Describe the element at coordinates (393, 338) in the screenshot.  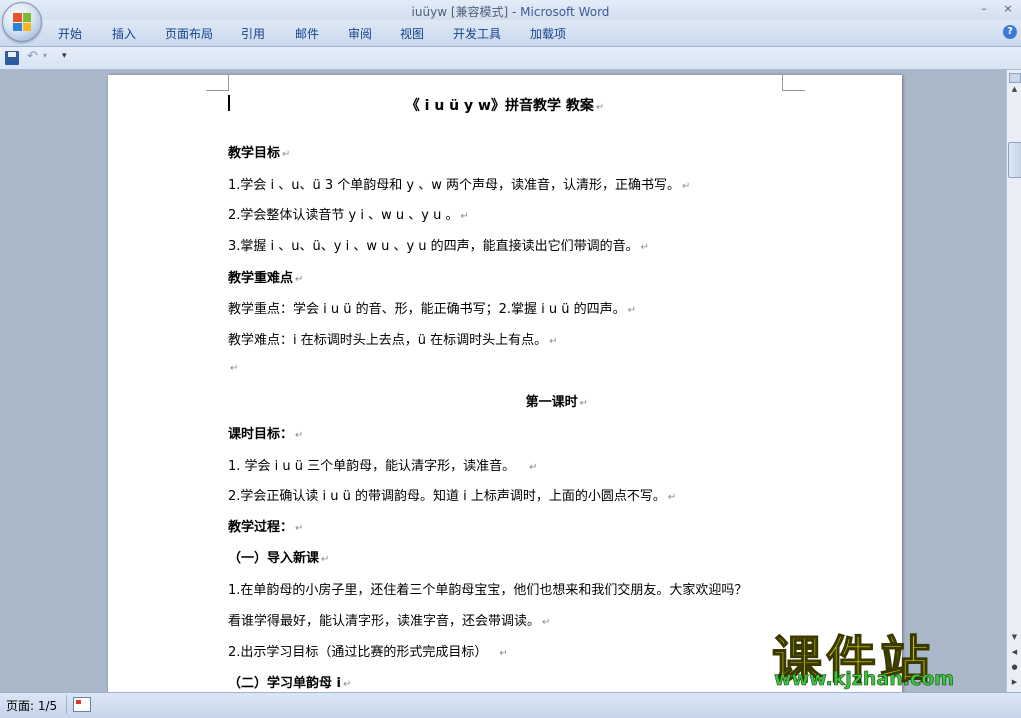
I see `paragraph: 教学难点：i 在标调时头上去点，ü 在标调时头上有点。 ↵` at that location.